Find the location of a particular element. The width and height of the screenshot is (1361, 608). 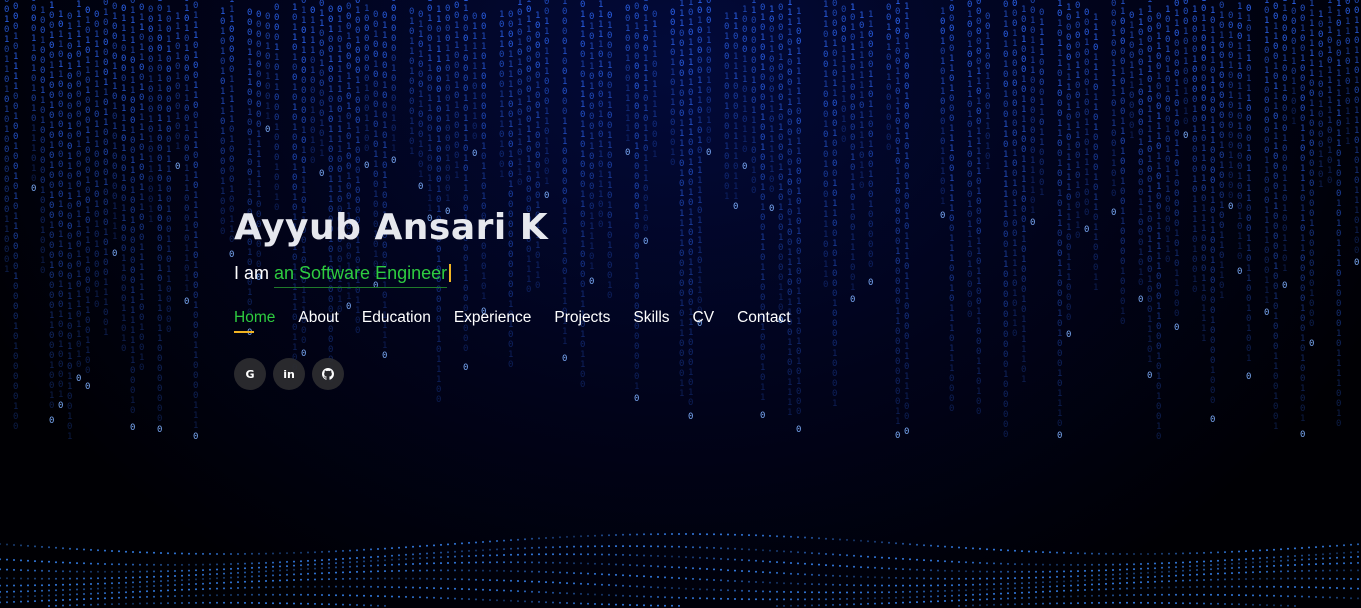

linkedin-link-button: in is located at coordinates (289, 374).